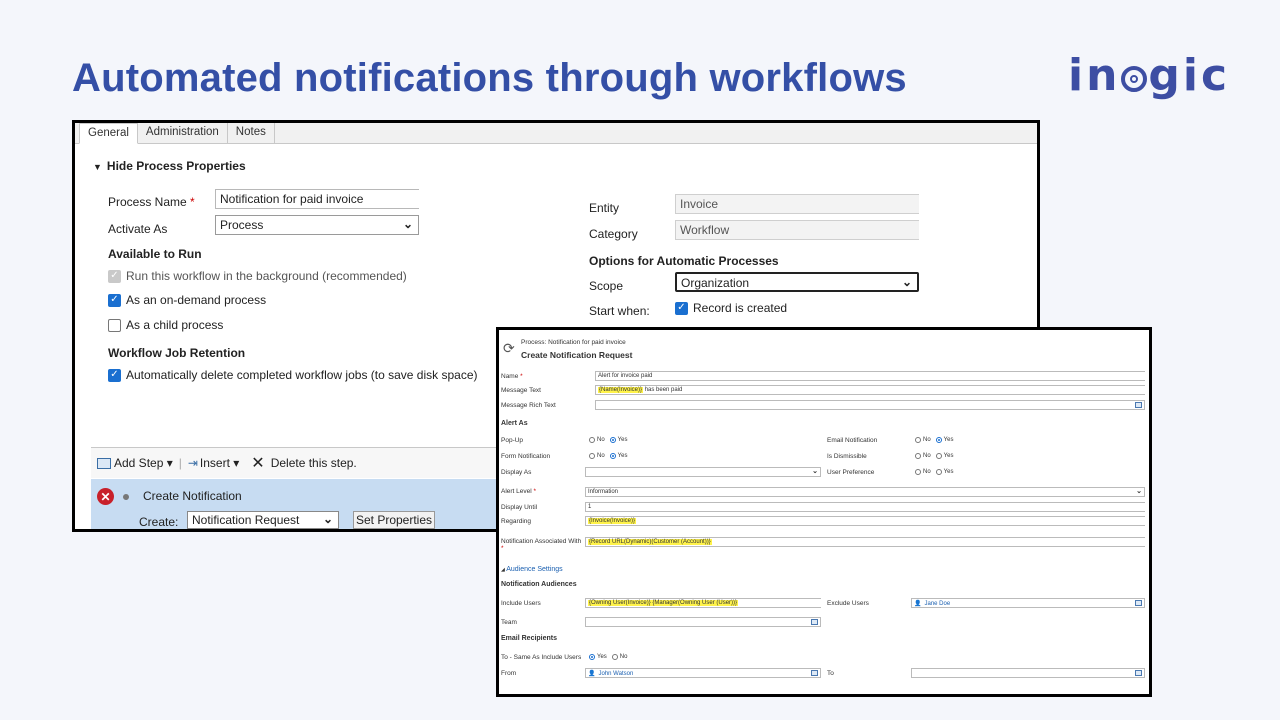  I want to click on regarding-token: {Invoice(Invoice)}, so click(612, 521).